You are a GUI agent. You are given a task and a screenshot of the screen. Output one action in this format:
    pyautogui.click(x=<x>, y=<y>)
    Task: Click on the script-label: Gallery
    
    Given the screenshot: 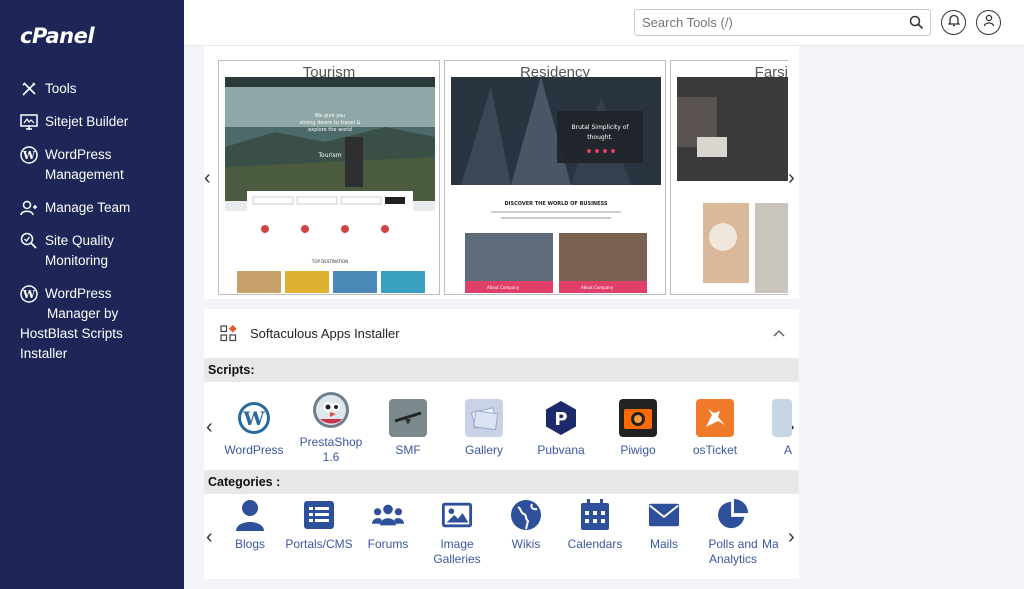 What is the action you would take?
    pyautogui.click(x=483, y=450)
    